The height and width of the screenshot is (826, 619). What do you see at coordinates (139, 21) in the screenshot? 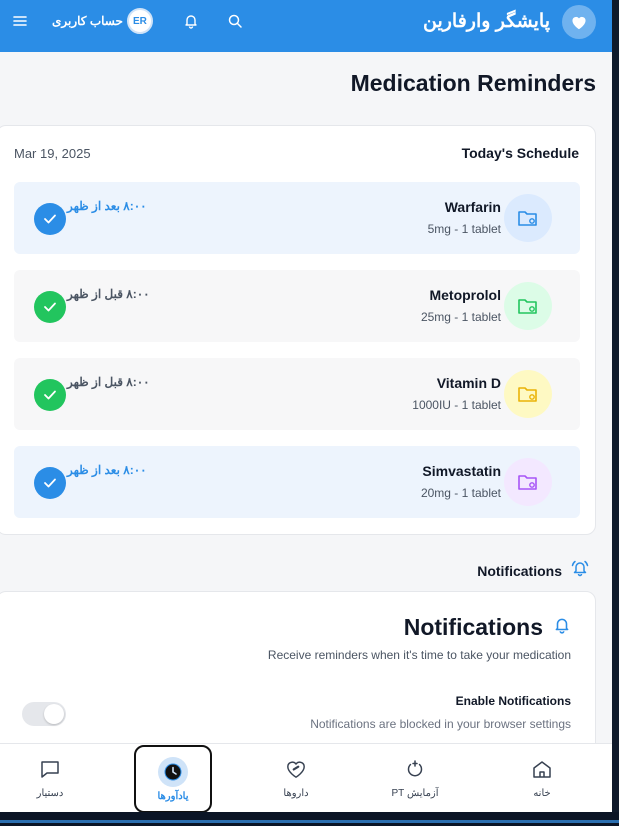
I see `avatar: ER` at bounding box center [139, 21].